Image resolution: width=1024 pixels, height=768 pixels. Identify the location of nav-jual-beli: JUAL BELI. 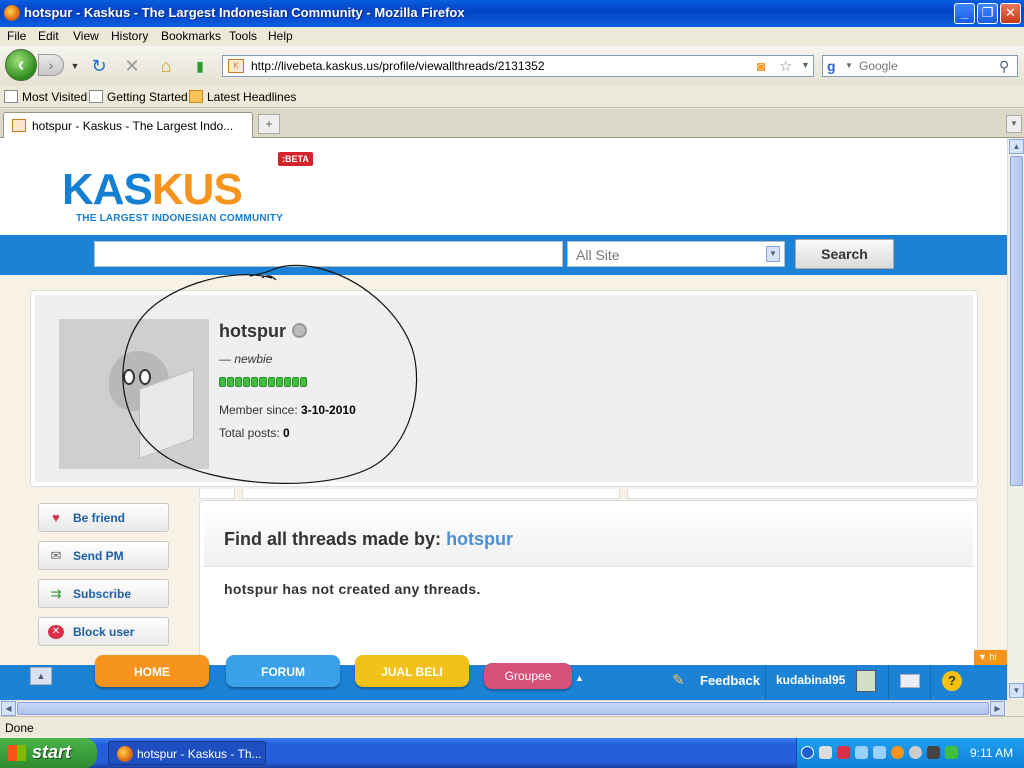
(412, 671).